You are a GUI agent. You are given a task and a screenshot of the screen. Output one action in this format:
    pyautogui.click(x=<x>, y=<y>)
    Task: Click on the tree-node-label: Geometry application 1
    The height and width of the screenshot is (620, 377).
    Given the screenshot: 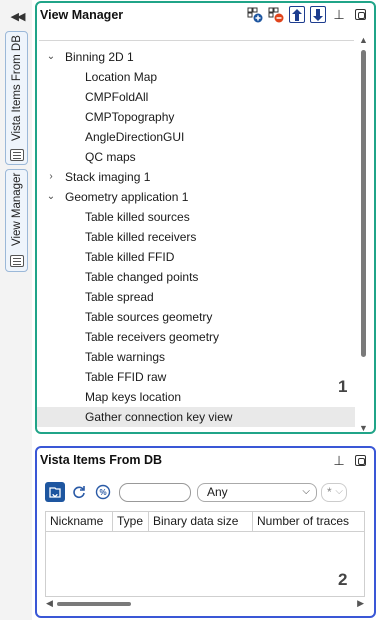 What is the action you would take?
    pyautogui.click(x=127, y=197)
    